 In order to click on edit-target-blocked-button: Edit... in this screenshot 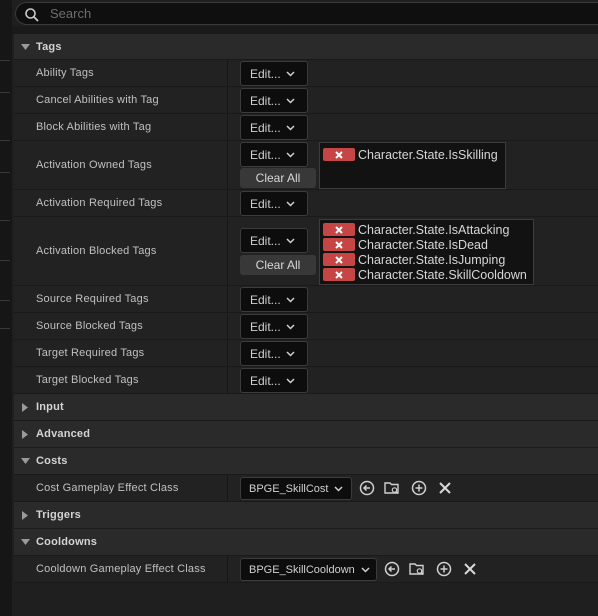, I will do `click(274, 380)`.